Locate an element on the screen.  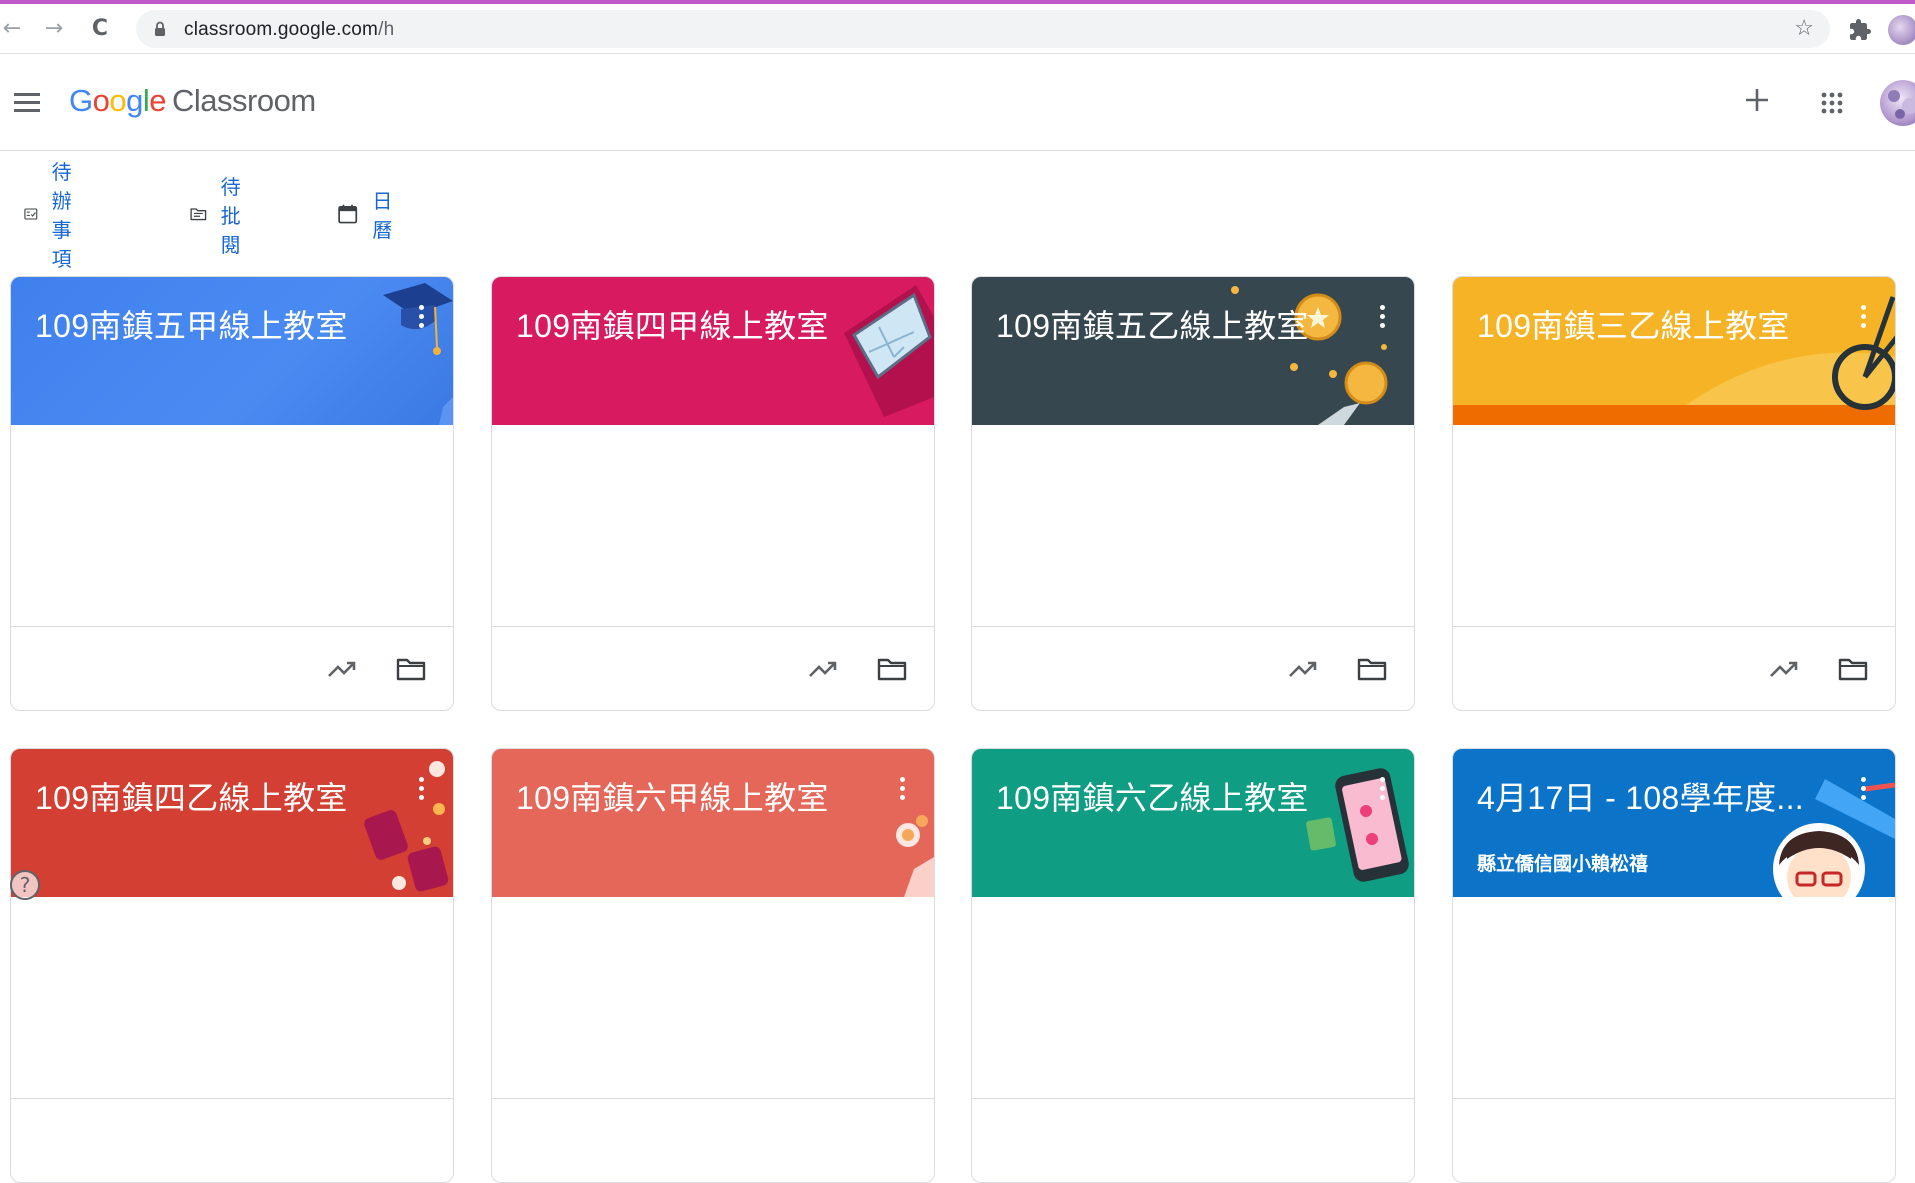
class-title: 109南鎮四乙線上教室 is located at coordinates (191, 796).